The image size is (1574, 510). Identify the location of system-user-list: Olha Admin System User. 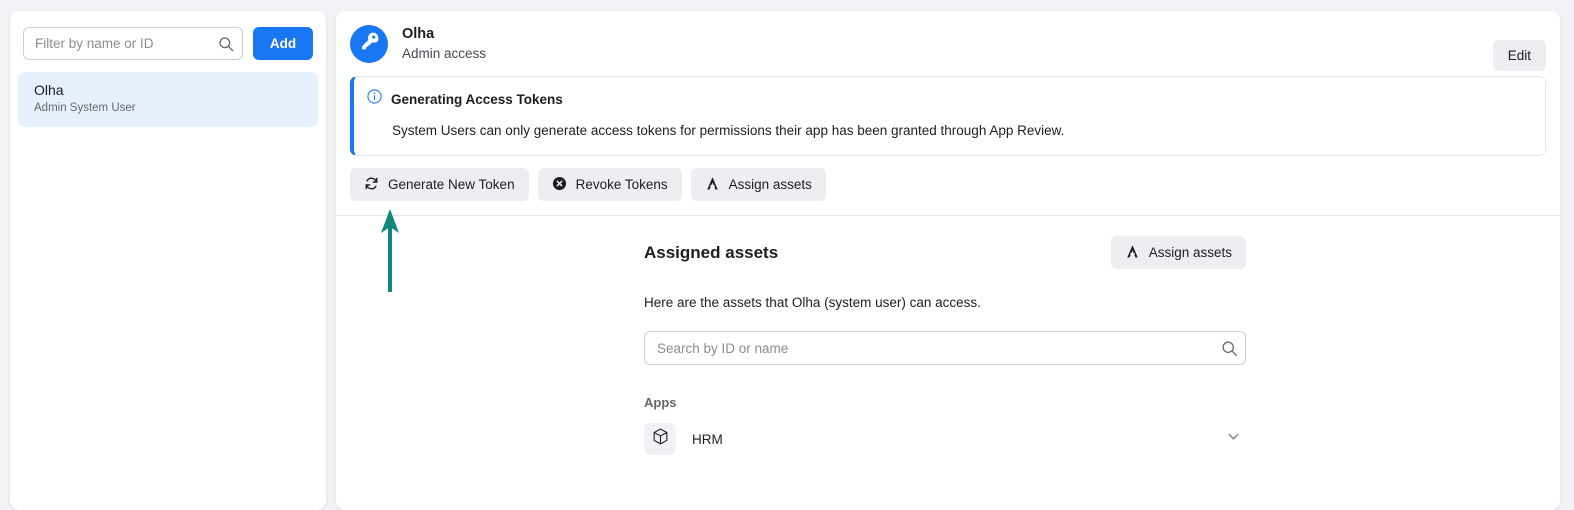
(168, 93).